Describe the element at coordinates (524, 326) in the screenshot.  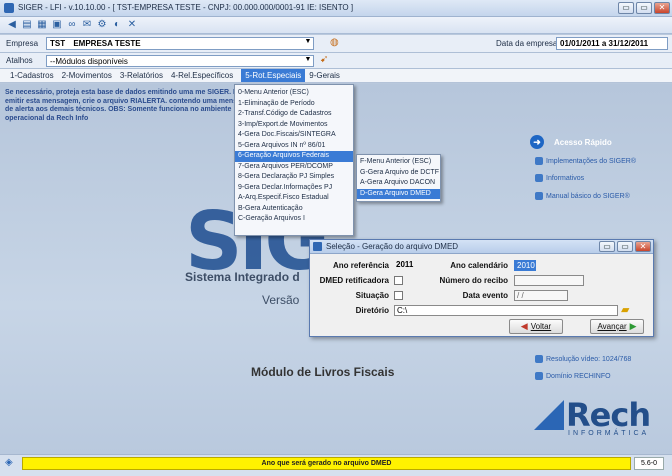
I see `back-arrow-icon: ◀` at that location.